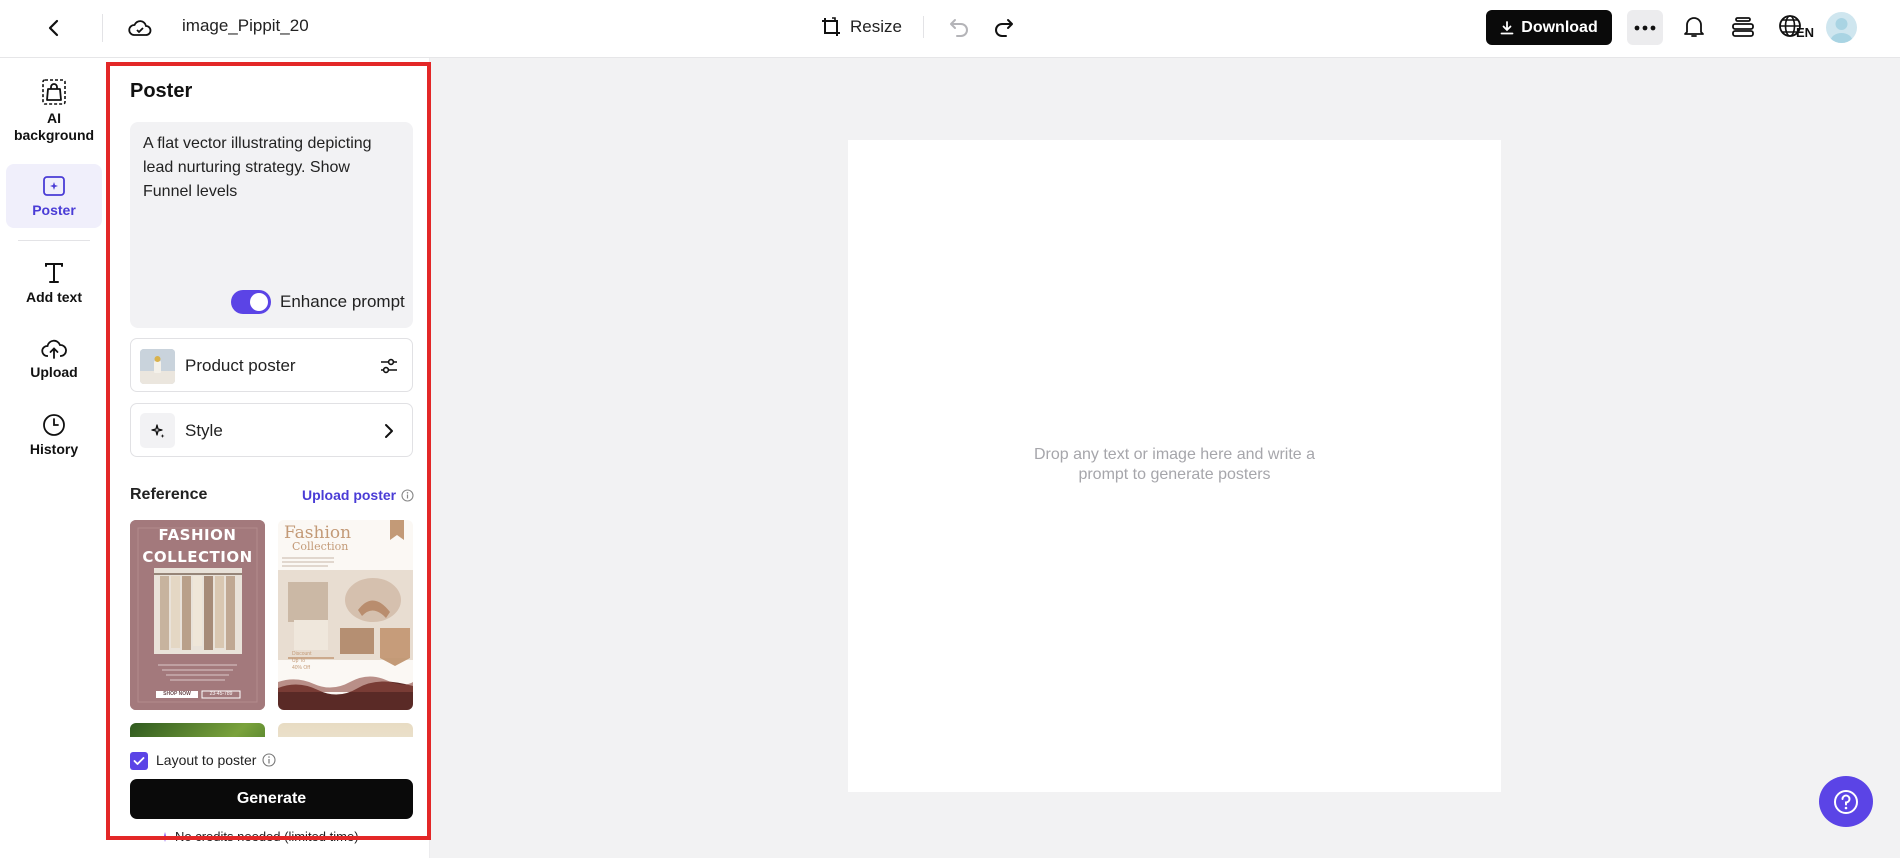 The height and width of the screenshot is (858, 1900). What do you see at coordinates (876, 26) in the screenshot?
I see `resize-label: Resize` at bounding box center [876, 26].